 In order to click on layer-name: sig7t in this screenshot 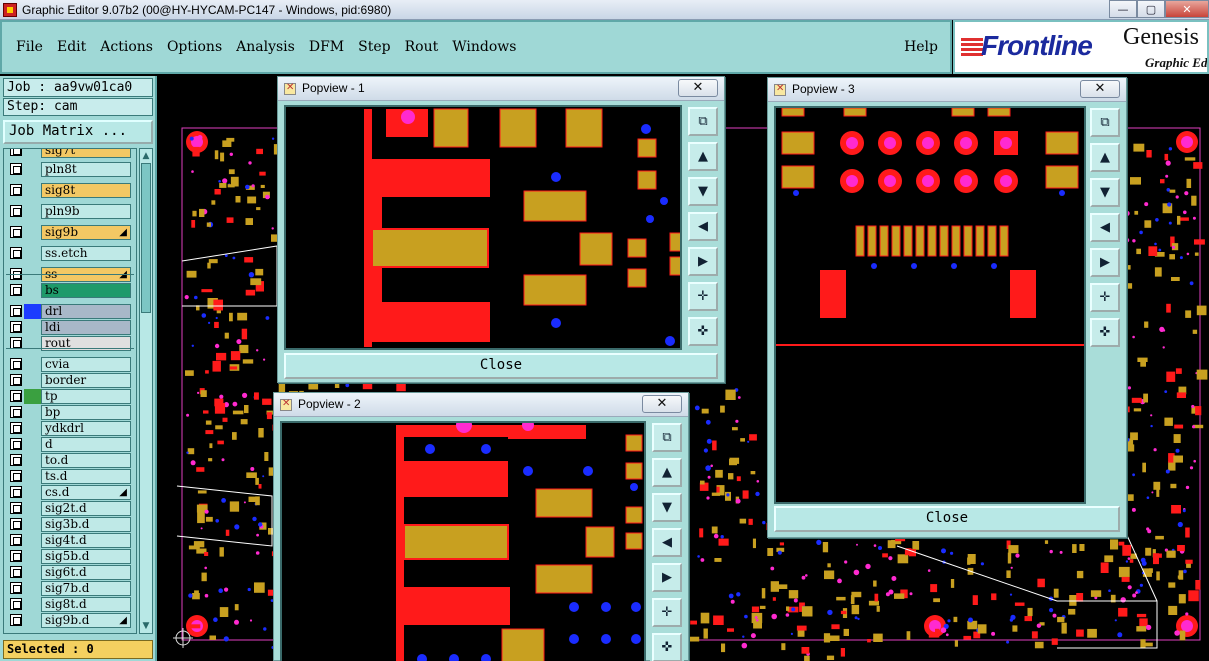, I will do `click(86, 153)`.